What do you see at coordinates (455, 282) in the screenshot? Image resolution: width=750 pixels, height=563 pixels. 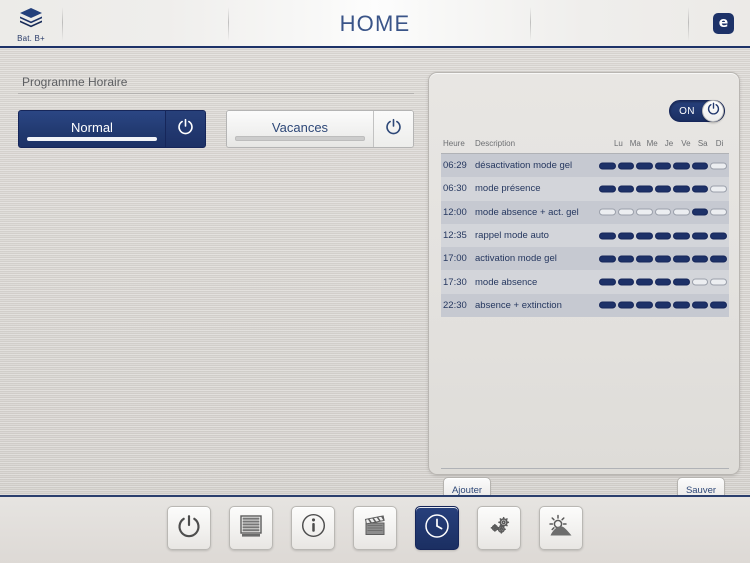 I see `row-time: 17:30` at bounding box center [455, 282].